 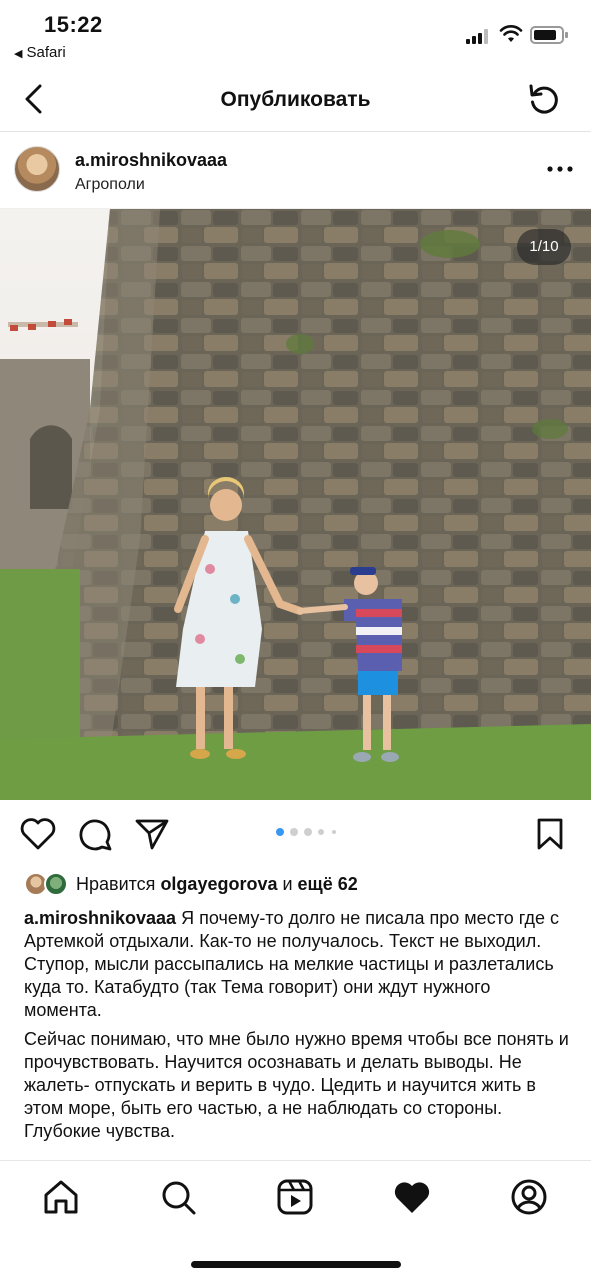 I want to click on likes-others-count: ещё 62, so click(x=328, y=884).